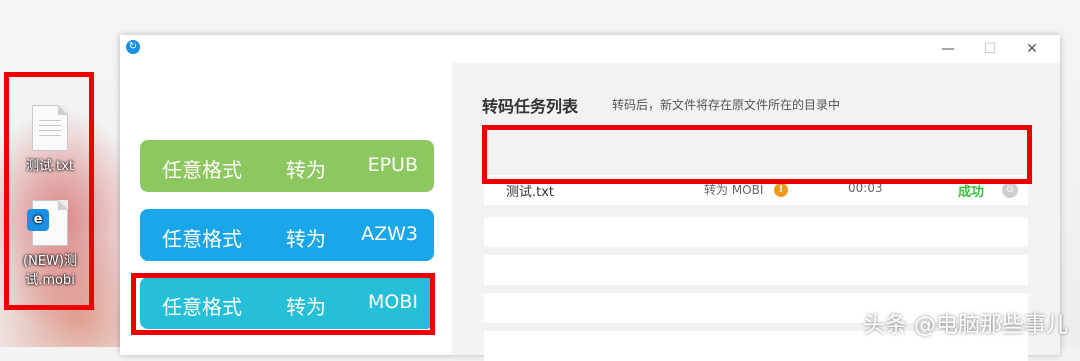 Image resolution: width=1080 pixels, height=361 pixels. What do you see at coordinates (990, 49) in the screenshot?
I see `maximize-button: ☐` at bounding box center [990, 49].